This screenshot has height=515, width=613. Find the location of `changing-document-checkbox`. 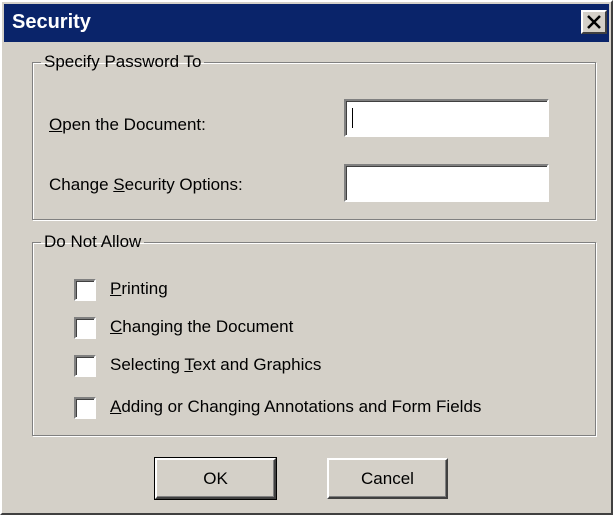

changing-document-checkbox is located at coordinates (85, 328).